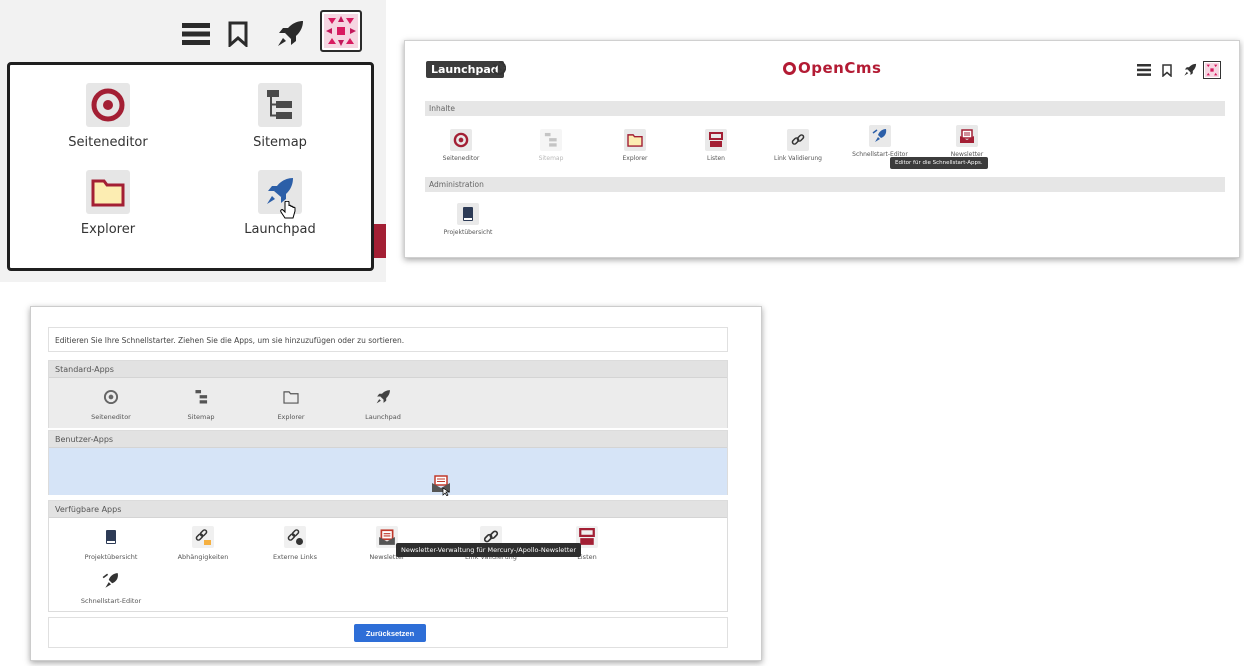  What do you see at coordinates (939, 163) in the screenshot?
I see `tooltip: Editor für die Schnellstart-Apps.` at bounding box center [939, 163].